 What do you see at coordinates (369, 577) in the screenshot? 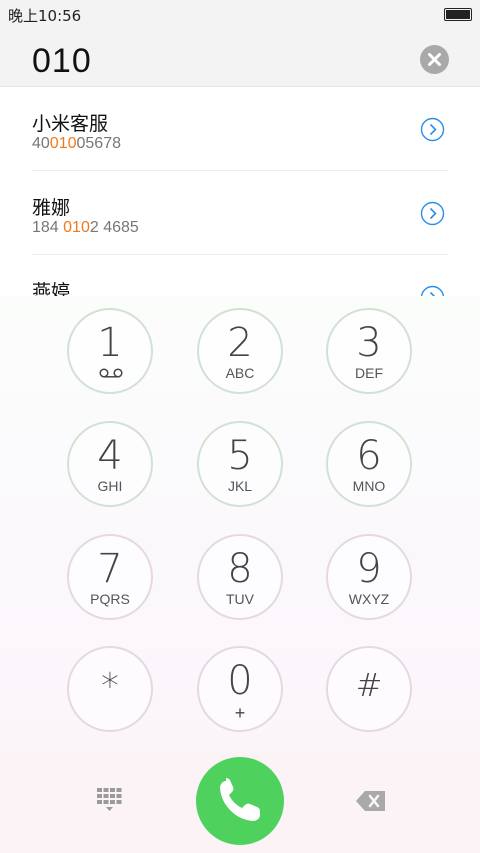
I see `key-9: 9 WXYZ` at bounding box center [369, 577].